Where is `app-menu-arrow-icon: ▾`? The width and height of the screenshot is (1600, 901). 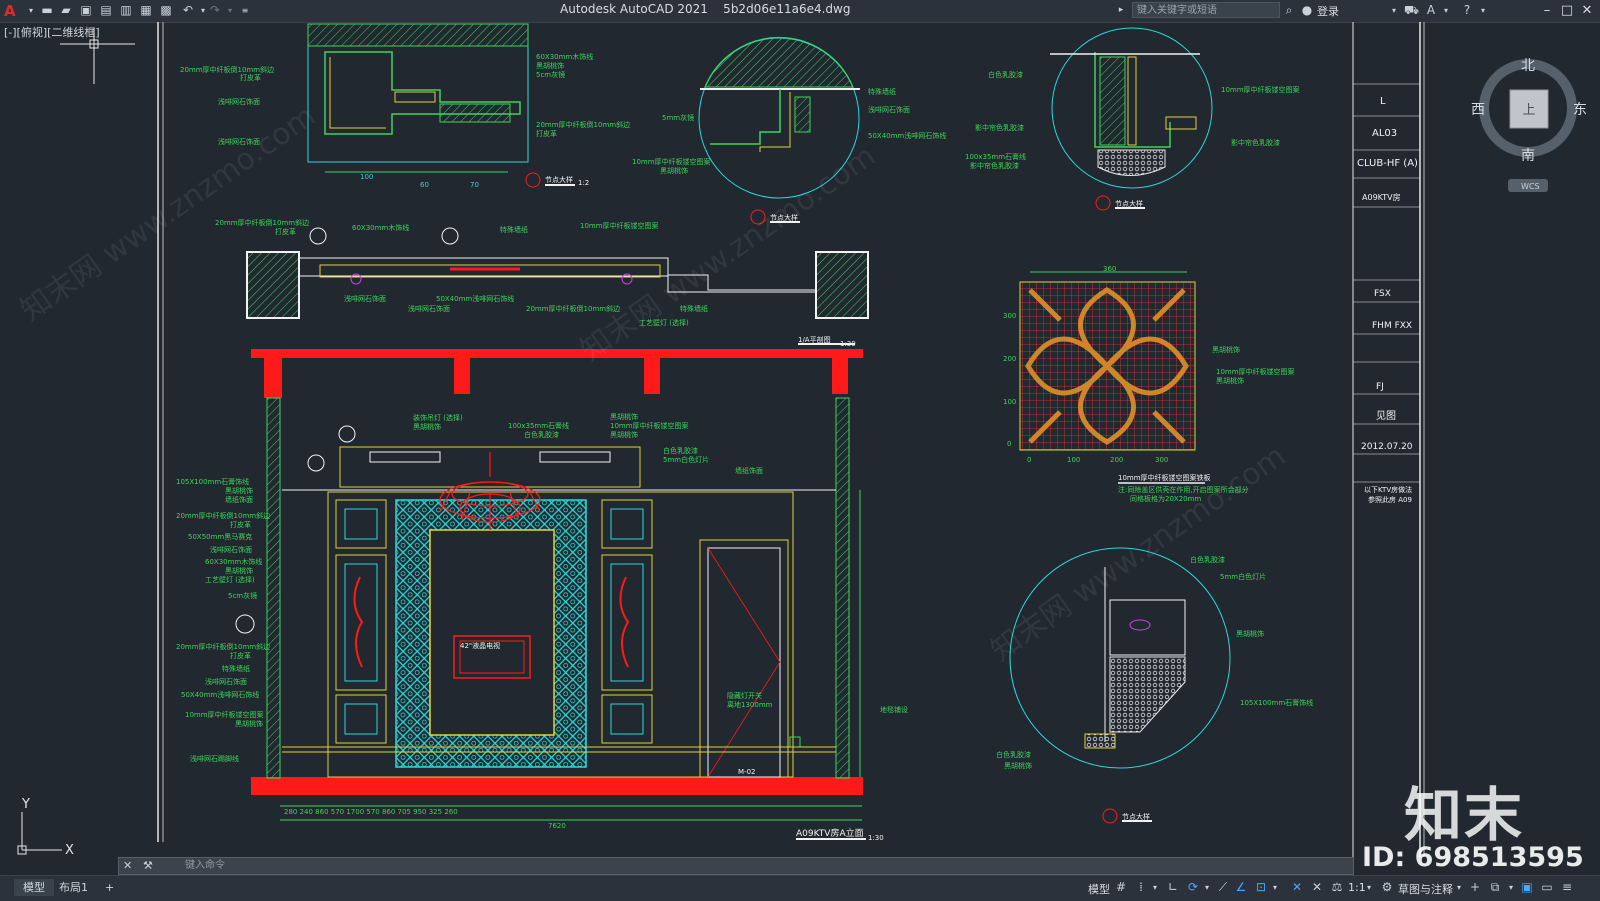
app-menu-arrow-icon: ▾ is located at coordinates (31, 10).